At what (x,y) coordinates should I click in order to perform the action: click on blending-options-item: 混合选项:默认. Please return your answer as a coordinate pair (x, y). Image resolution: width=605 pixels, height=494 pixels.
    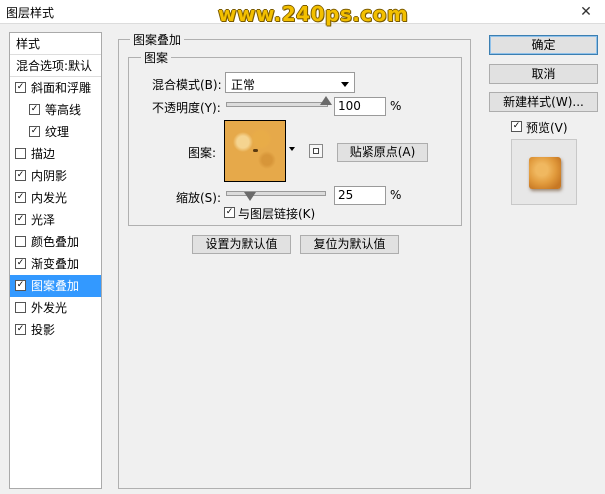
    Looking at the image, I should click on (55, 66).